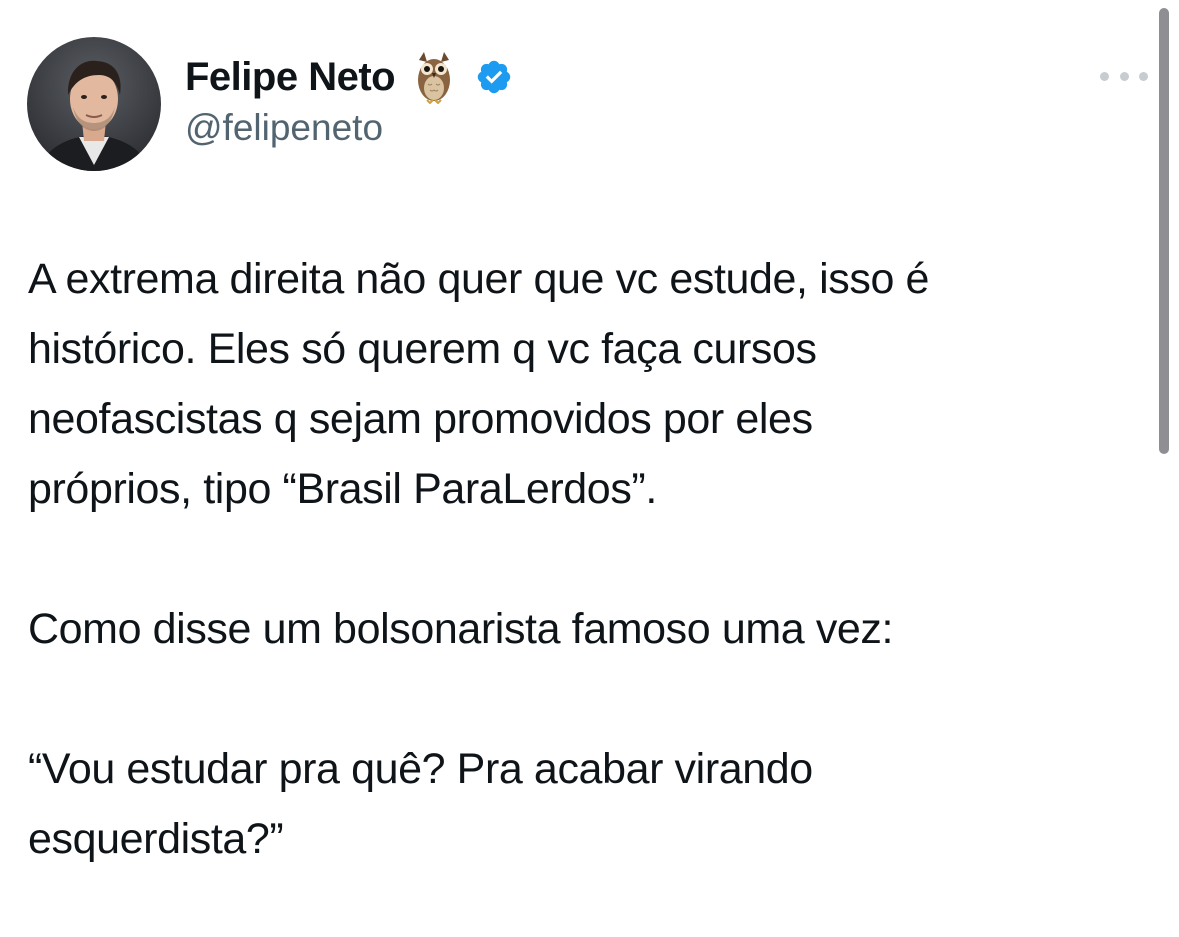 The width and height of the screenshot is (1179, 937). I want to click on tweet-text-line: próprios, tipo “Brasil ParaLerdos”., so click(342, 489).